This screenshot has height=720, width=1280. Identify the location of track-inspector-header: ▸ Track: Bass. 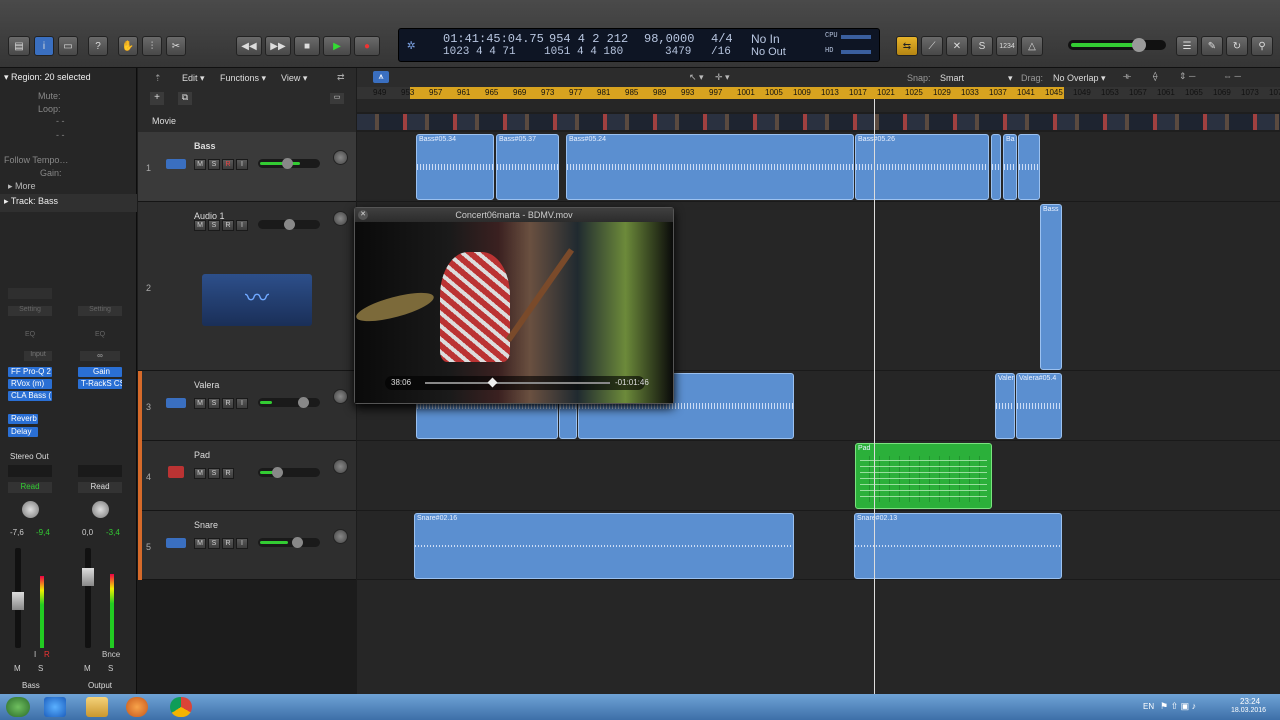
(68, 203).